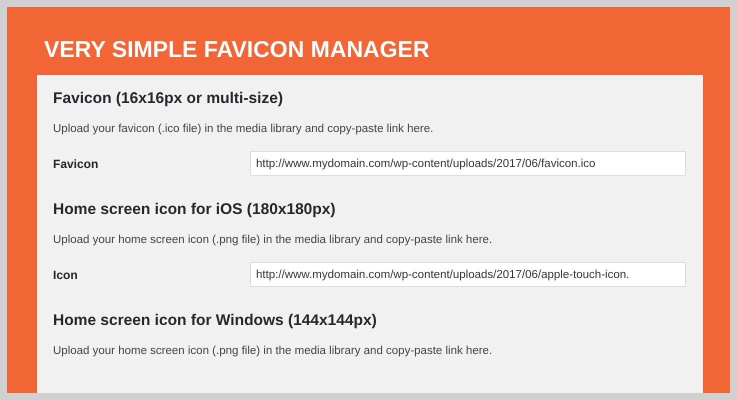 Image resolution: width=737 pixels, height=400 pixels. Describe the element at coordinates (215, 321) in the screenshot. I see `section-heading: Home screen icon for Windows (144x144px)` at that location.